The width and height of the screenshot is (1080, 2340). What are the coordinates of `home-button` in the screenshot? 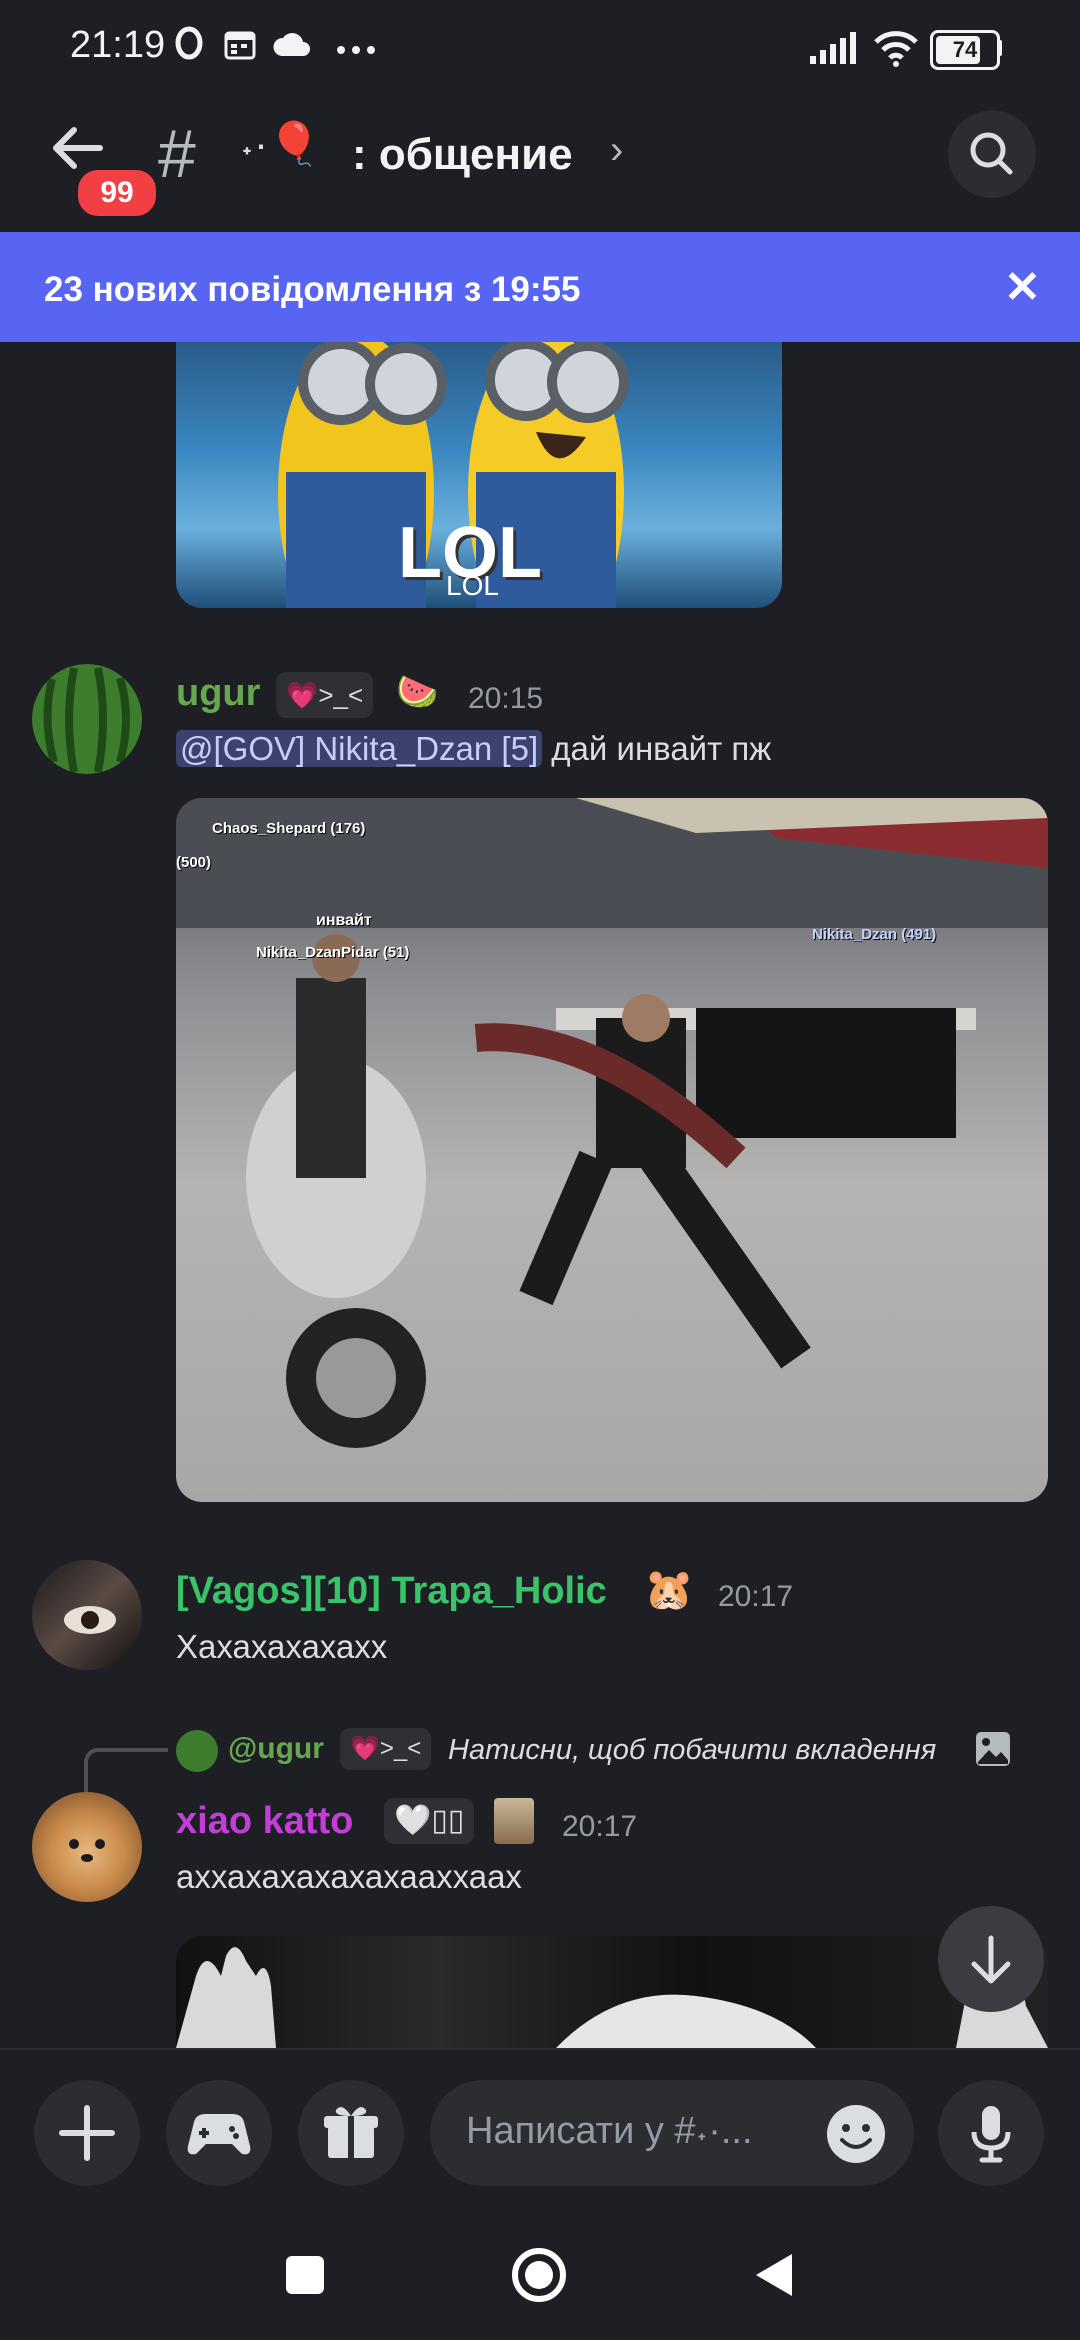 It's located at (539, 2277).